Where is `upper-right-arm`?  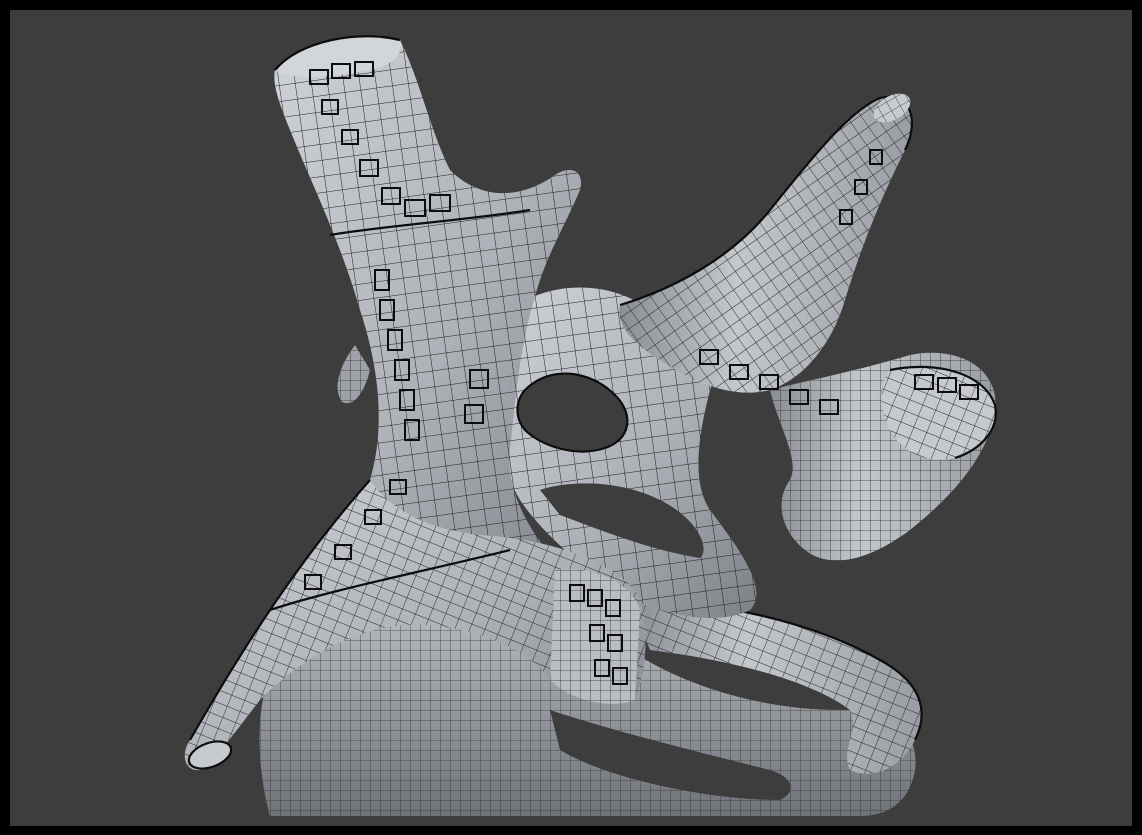
upper-right-arm is located at coordinates (766, 243).